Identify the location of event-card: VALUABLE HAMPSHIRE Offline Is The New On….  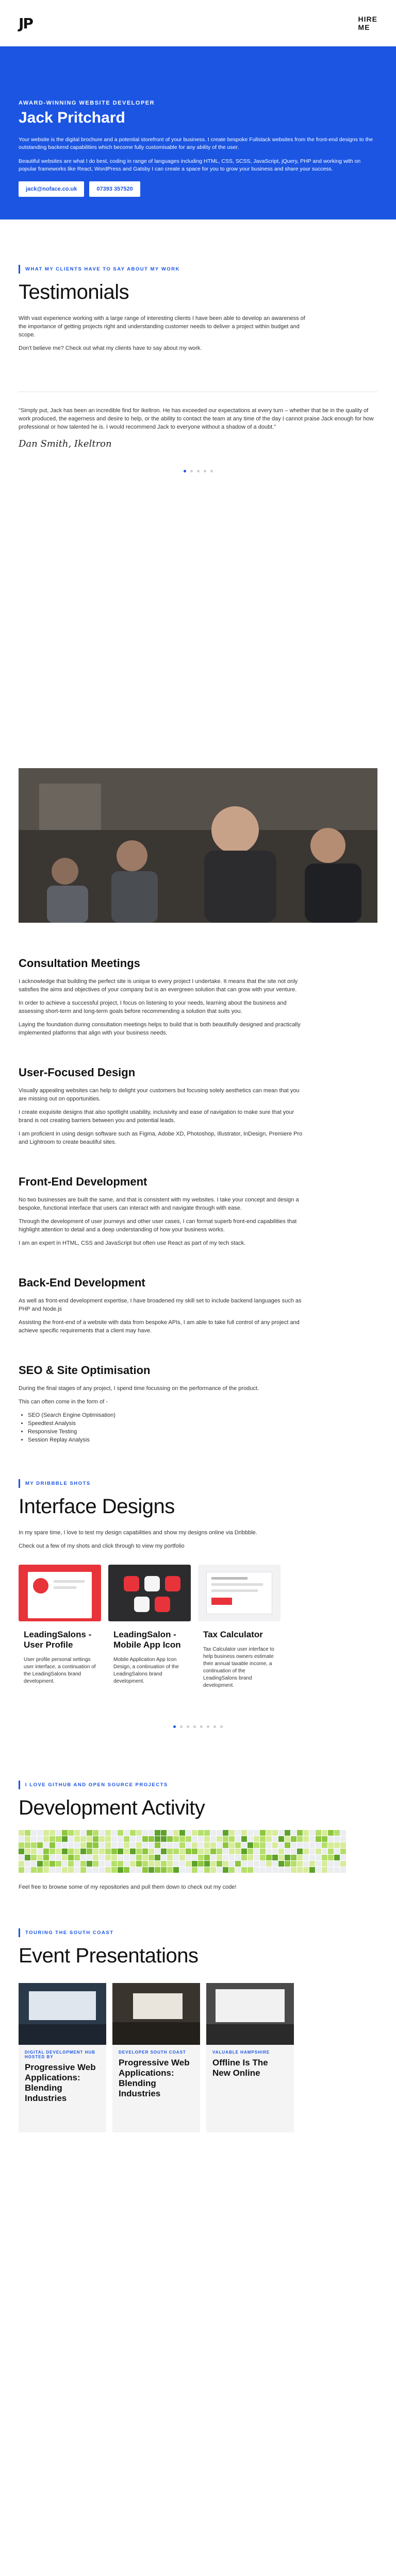
(250, 2057).